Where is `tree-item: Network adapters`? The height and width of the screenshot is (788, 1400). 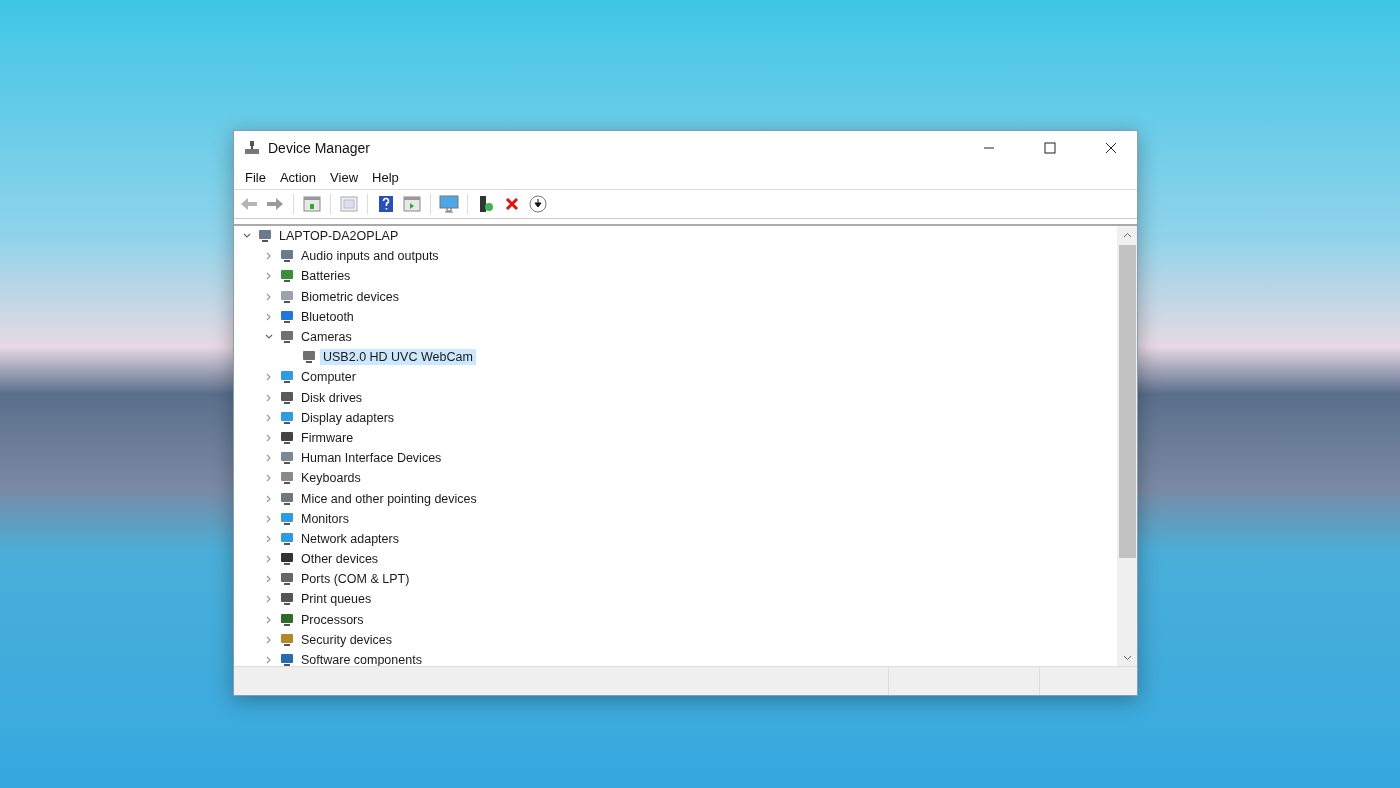 tree-item: Network adapters is located at coordinates (350, 538).